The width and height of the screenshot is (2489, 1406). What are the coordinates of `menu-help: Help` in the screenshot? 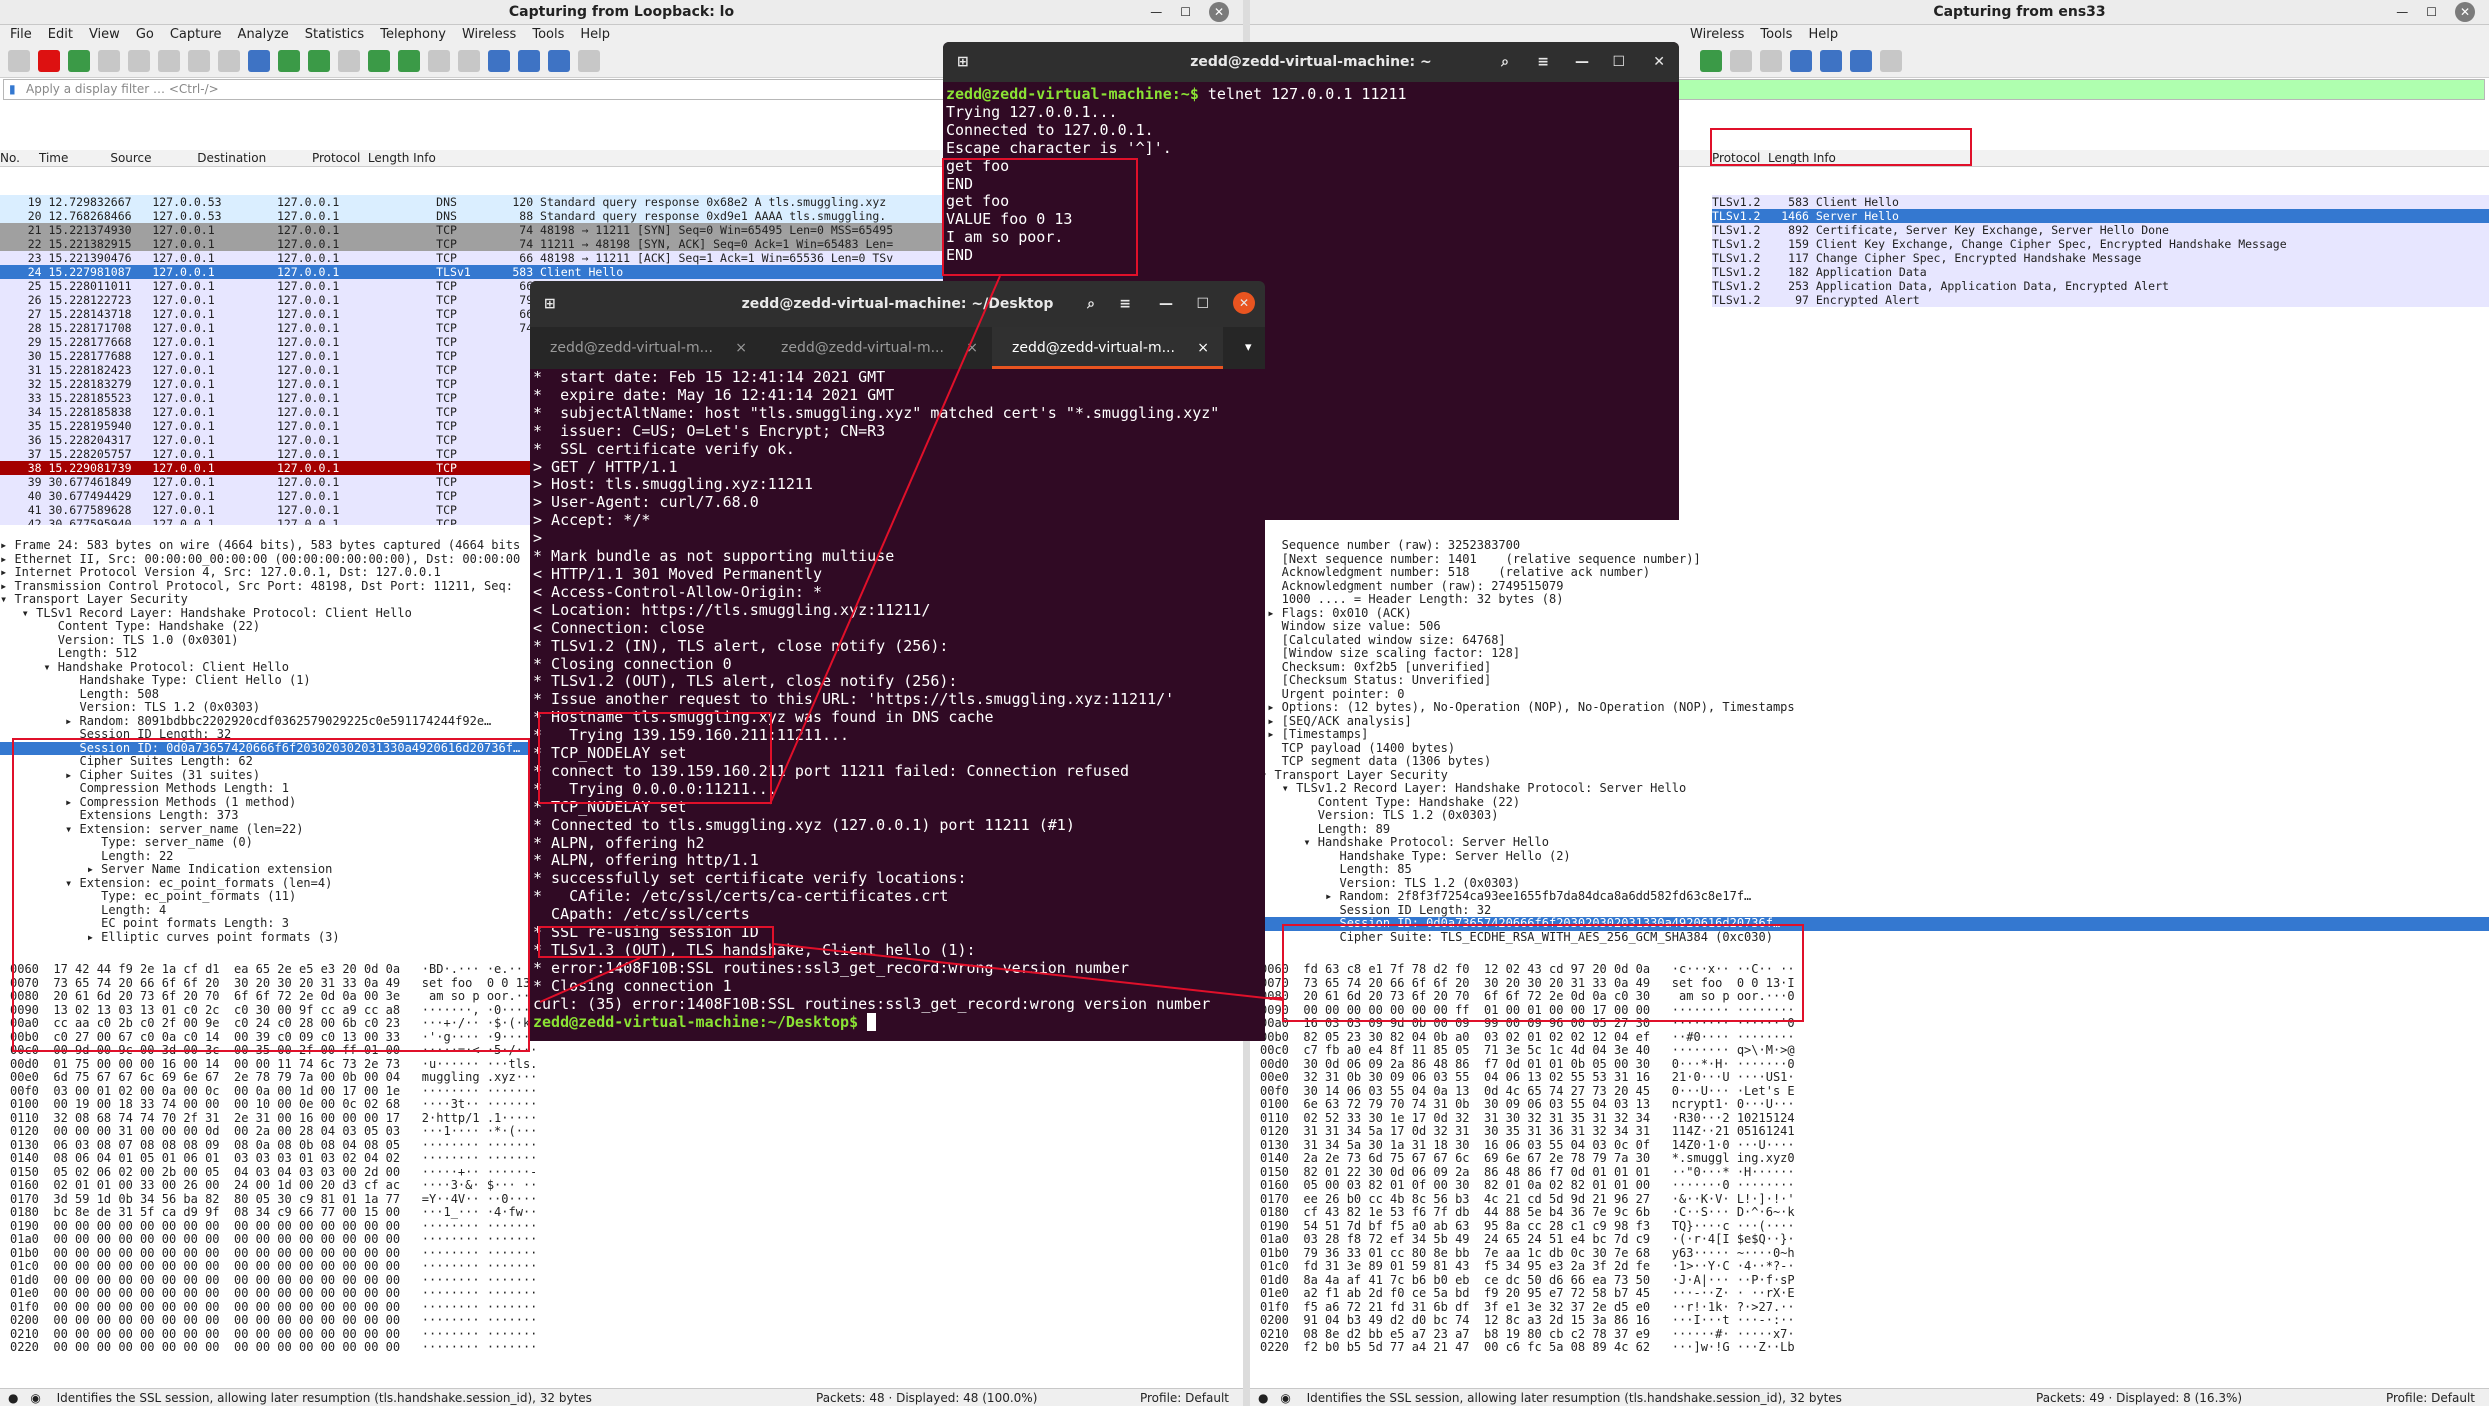 It's located at (595, 35).